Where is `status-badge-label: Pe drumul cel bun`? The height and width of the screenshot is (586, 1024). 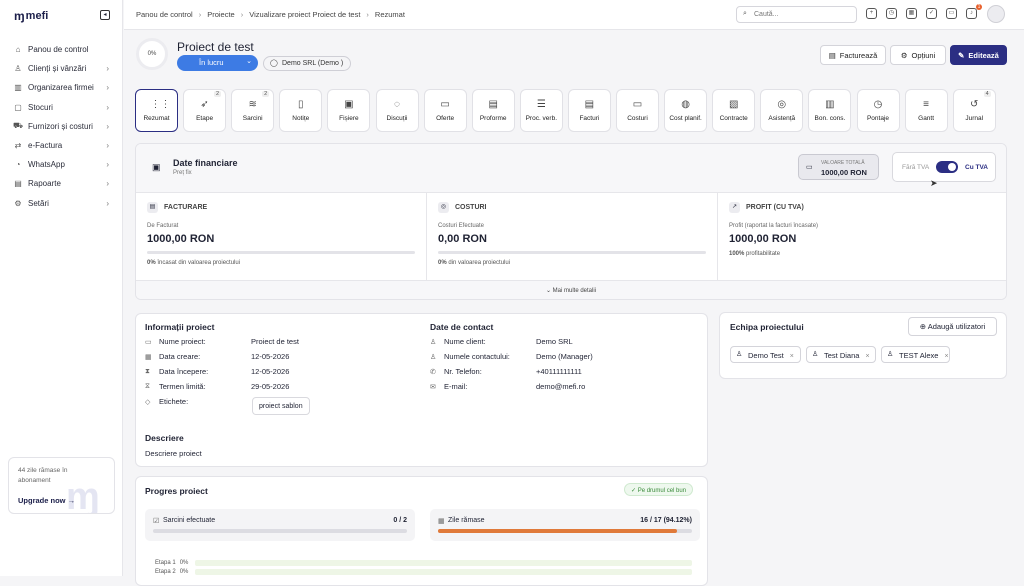
status-badge-label: Pe drumul cel bun is located at coordinates (662, 491).